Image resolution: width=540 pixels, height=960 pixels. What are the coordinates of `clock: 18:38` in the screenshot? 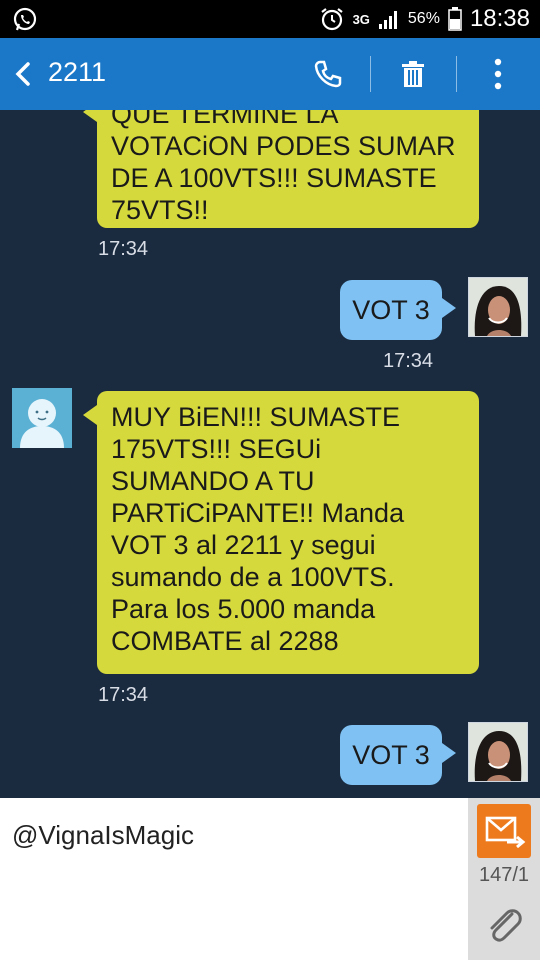 It's located at (499, 18).